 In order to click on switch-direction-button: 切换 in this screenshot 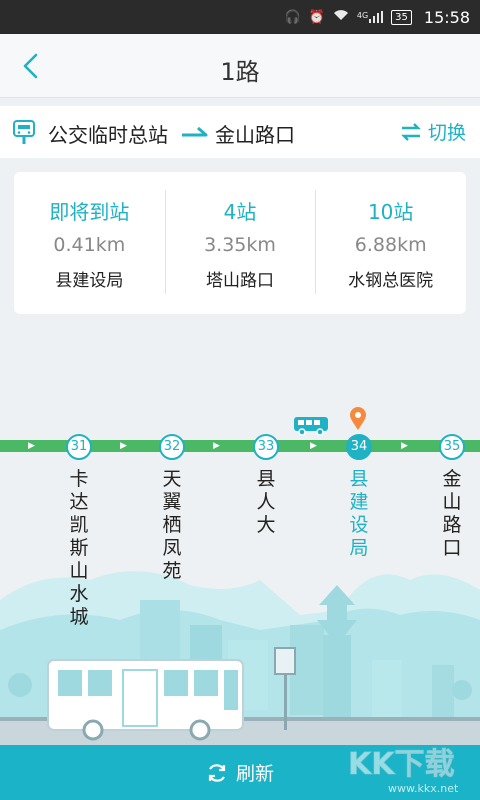, I will do `click(433, 131)`.